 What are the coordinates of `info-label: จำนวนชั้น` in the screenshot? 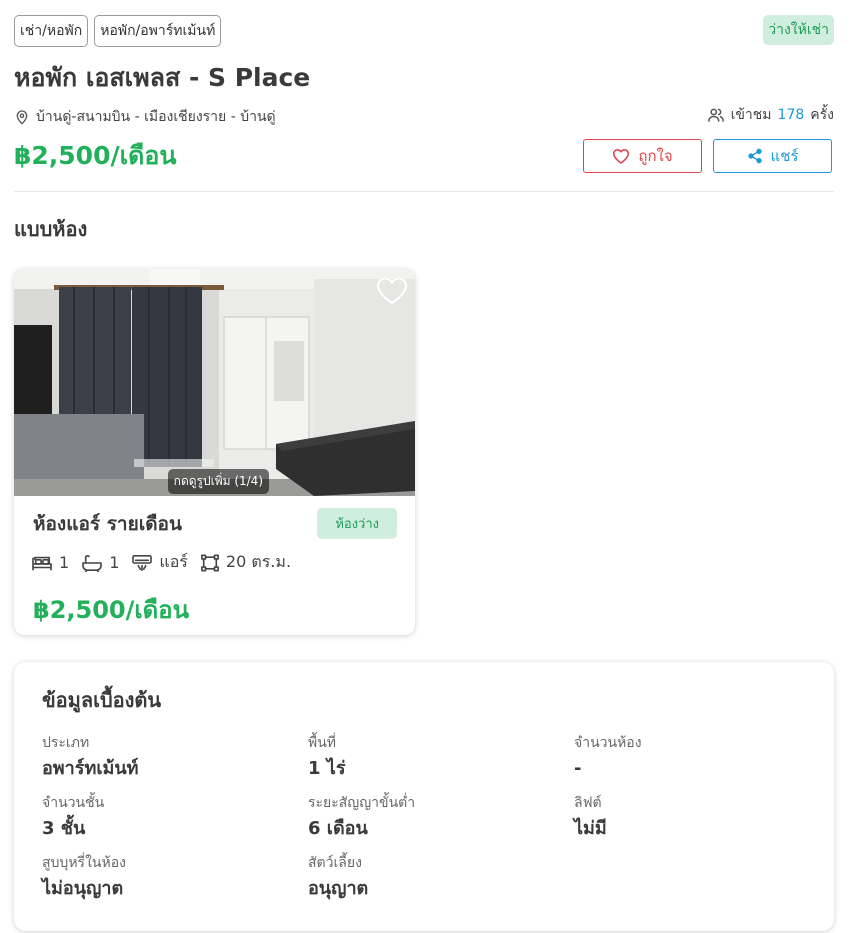 It's located at (73, 803).